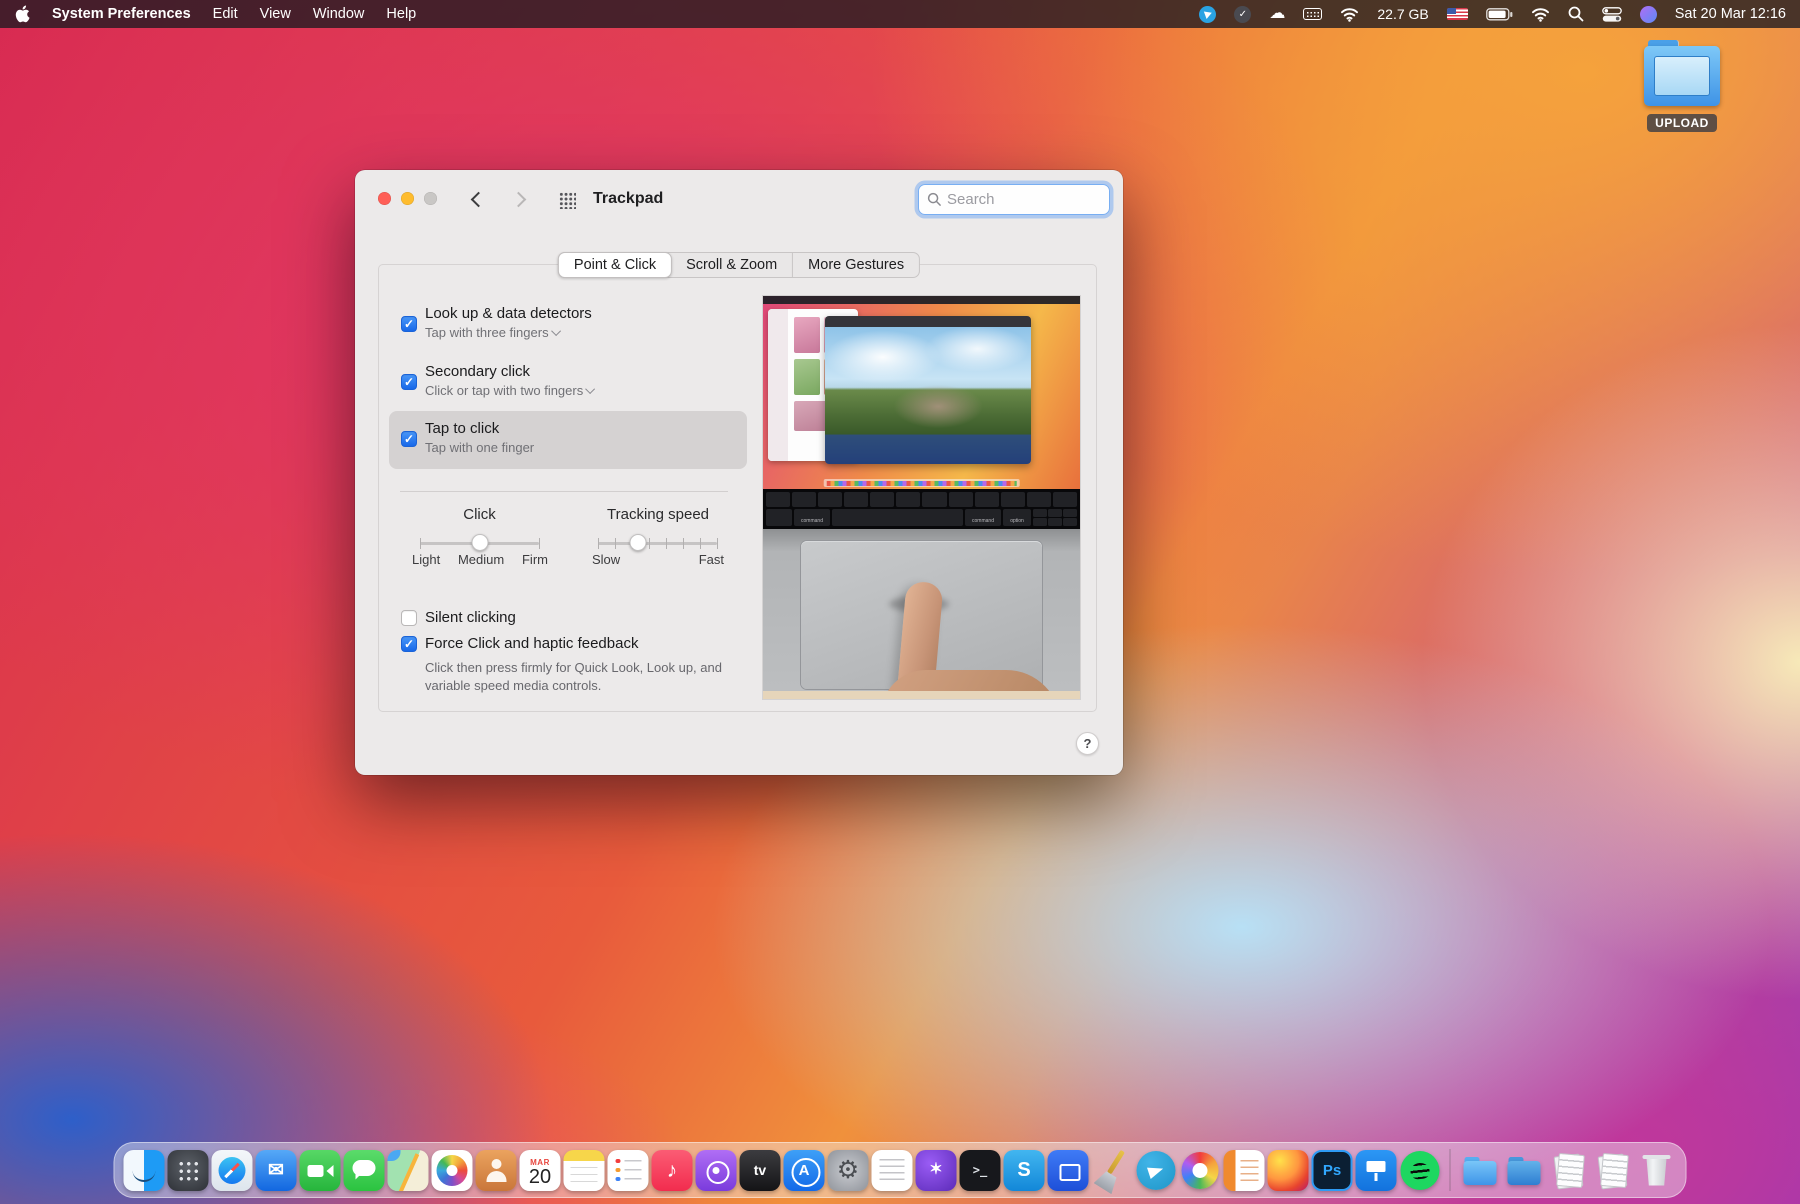 This screenshot has height=1204, width=1800. I want to click on help-button: ?, so click(1087, 743).